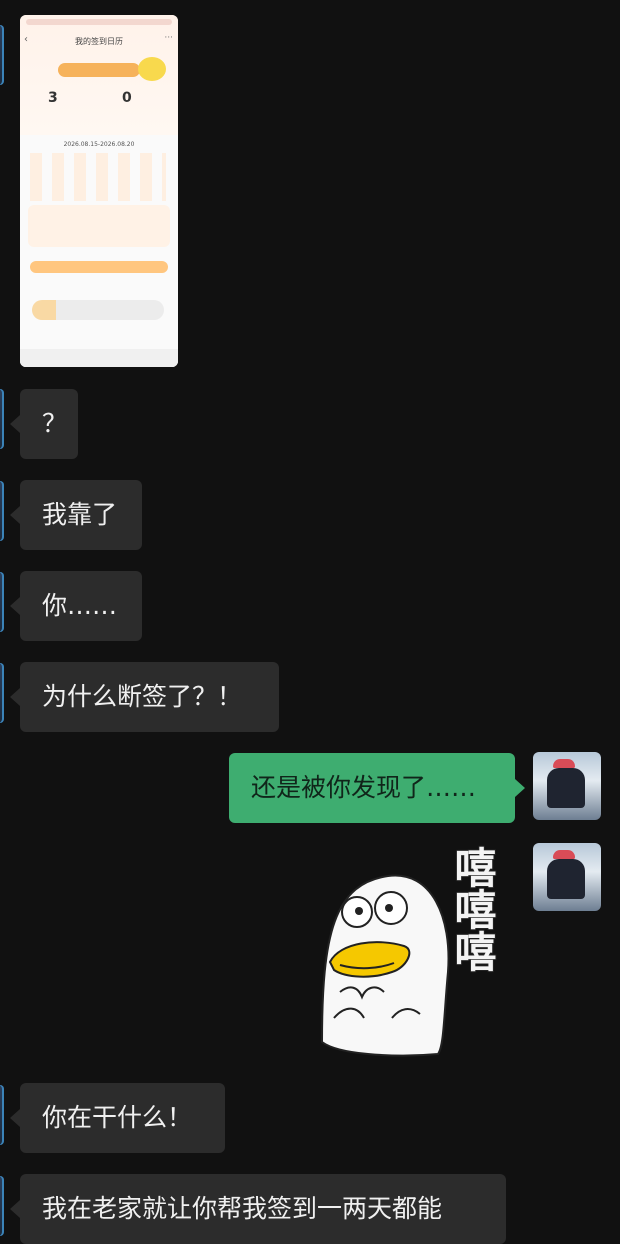 The width and height of the screenshot is (620, 1244). Describe the element at coordinates (99, 267) in the screenshot. I see `mini-sign-button` at that location.